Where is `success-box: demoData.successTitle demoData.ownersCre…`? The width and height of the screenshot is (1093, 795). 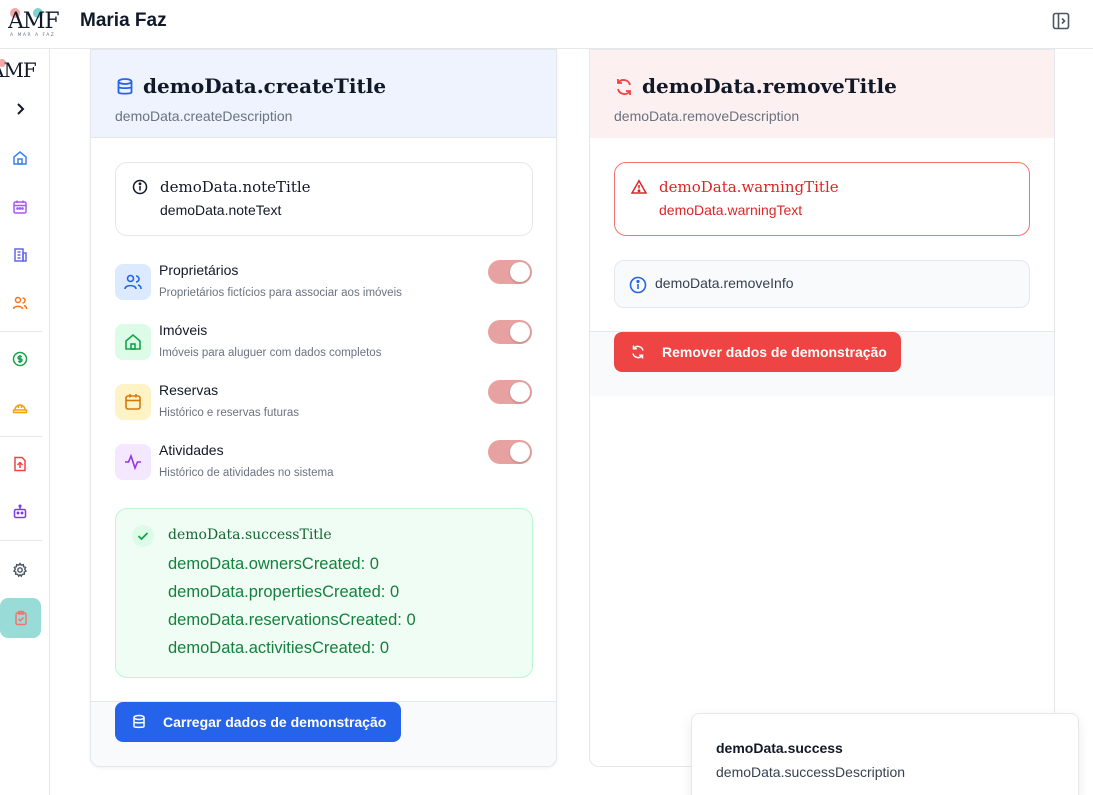
success-box: demoData.successTitle demoData.ownersCre… is located at coordinates (324, 593).